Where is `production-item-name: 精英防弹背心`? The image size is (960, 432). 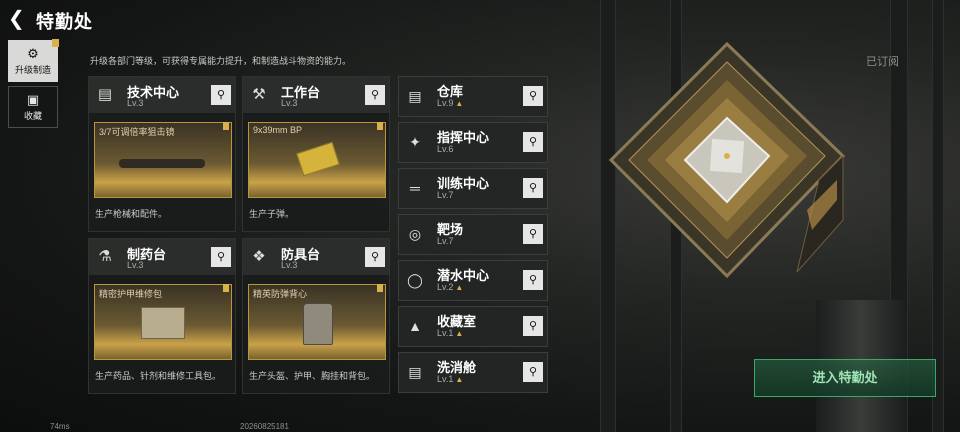 production-item-name: 精英防弹背心 is located at coordinates (280, 294).